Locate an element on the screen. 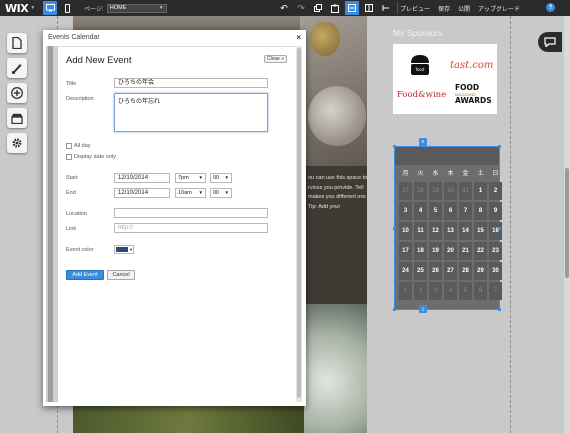  resize-handle-mr is located at coordinates (499, 228).